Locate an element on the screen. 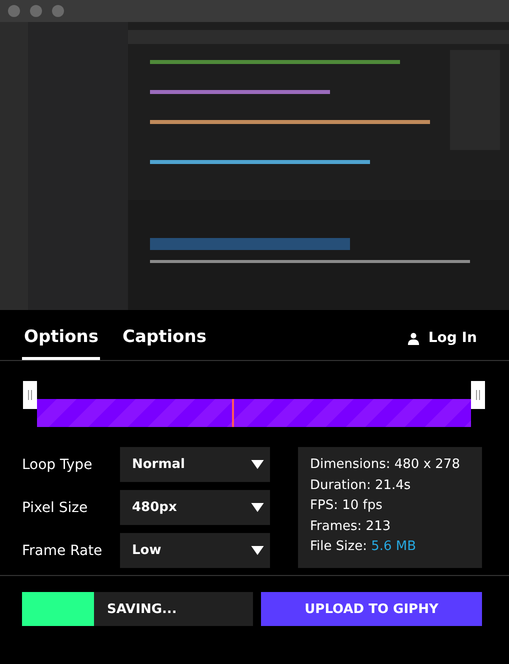  trim-start-handle is located at coordinates (30, 395).